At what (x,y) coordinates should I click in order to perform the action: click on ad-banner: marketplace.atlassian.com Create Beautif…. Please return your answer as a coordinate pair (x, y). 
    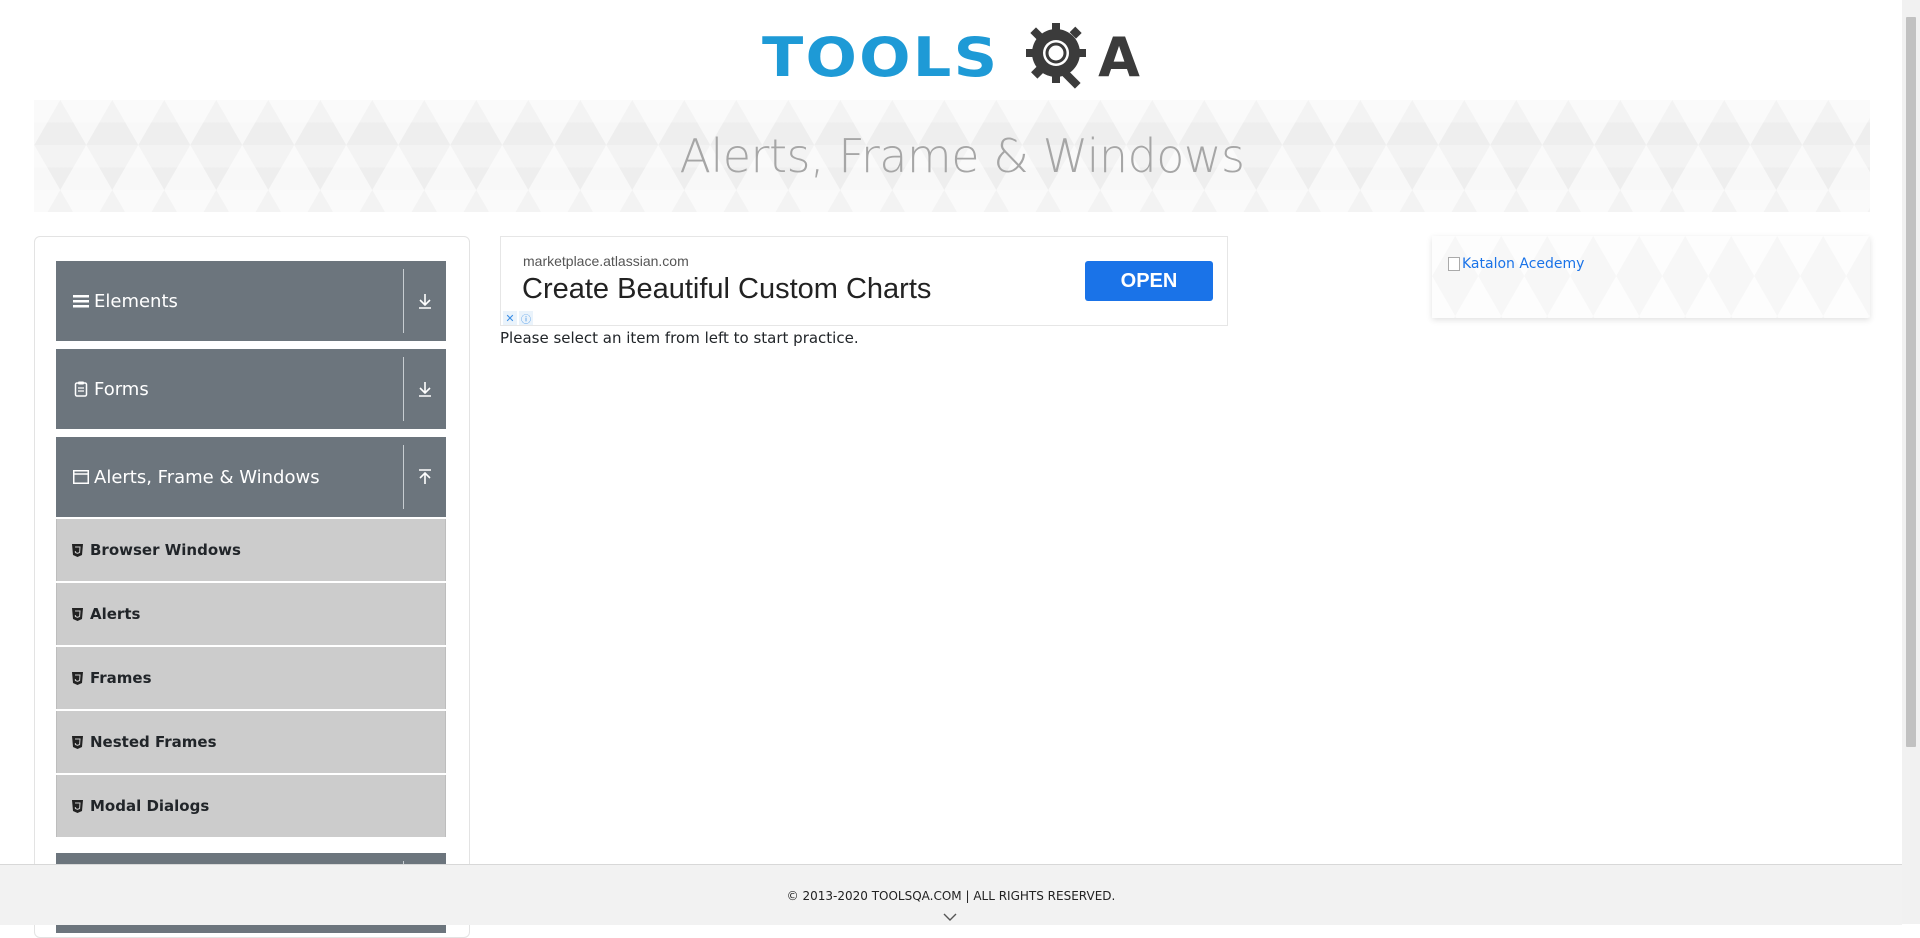
    Looking at the image, I should click on (864, 281).